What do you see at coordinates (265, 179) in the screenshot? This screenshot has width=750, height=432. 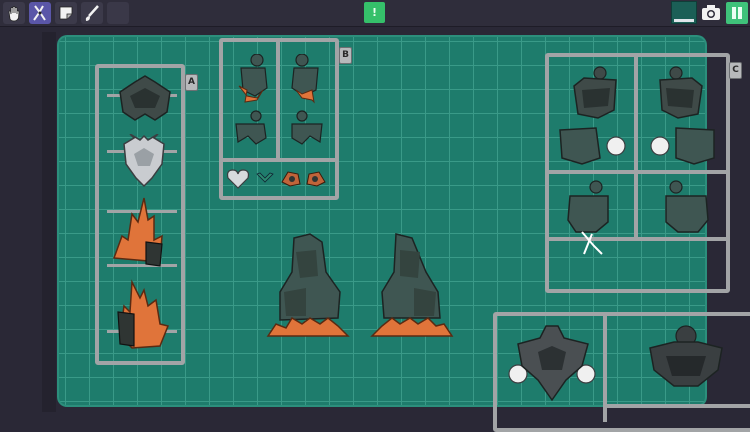 I see `small-green-chevron-part` at bounding box center [265, 179].